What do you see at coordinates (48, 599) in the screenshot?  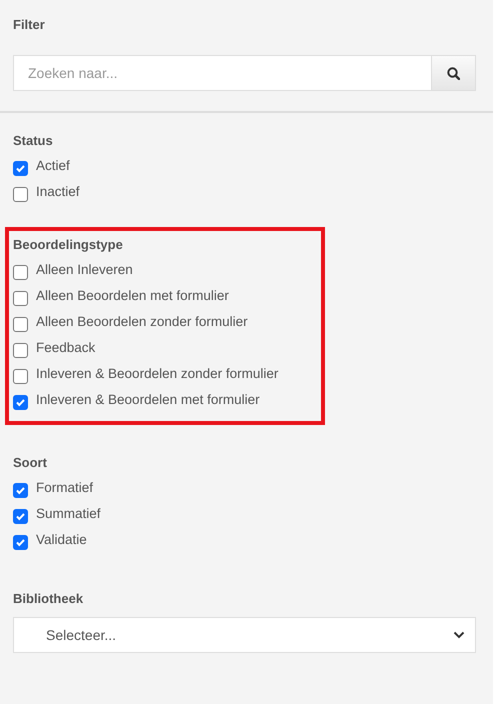 I see `section-title: Bibliotheek` at bounding box center [48, 599].